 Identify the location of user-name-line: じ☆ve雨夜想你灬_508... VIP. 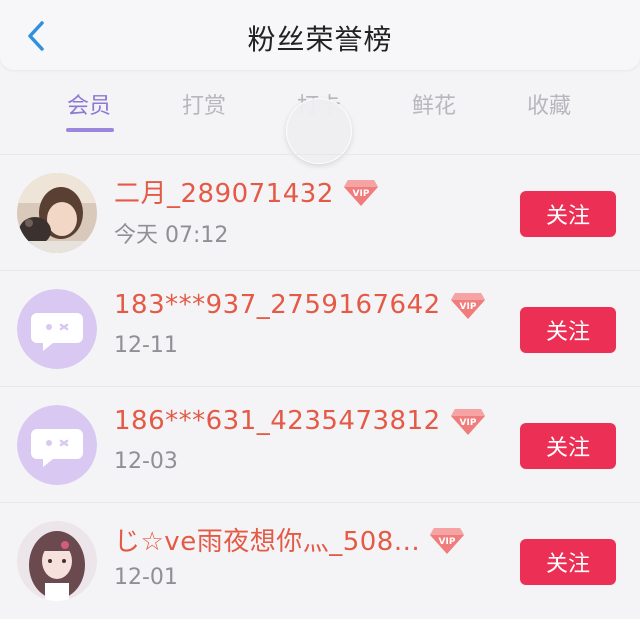
(290, 539).